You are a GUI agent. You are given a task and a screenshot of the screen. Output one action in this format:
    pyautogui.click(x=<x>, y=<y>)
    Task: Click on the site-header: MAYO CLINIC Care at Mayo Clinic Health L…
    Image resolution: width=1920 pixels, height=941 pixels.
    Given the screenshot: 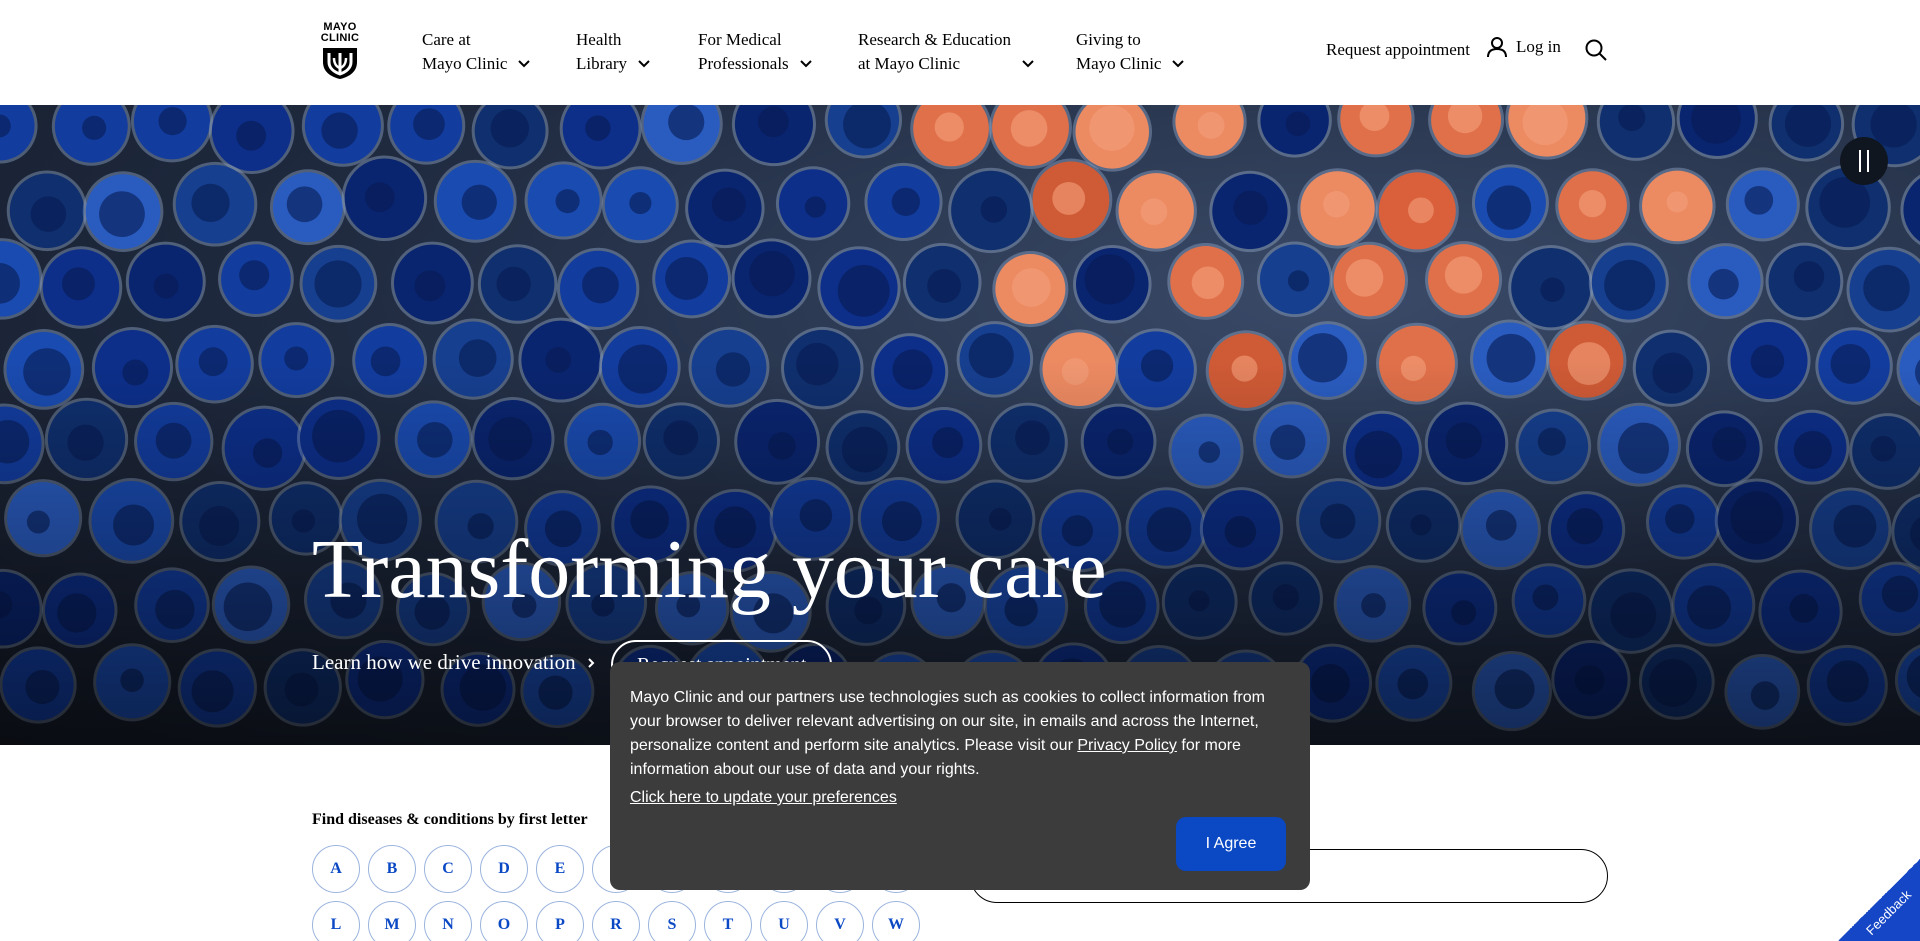 What is the action you would take?
    pyautogui.click(x=960, y=52)
    